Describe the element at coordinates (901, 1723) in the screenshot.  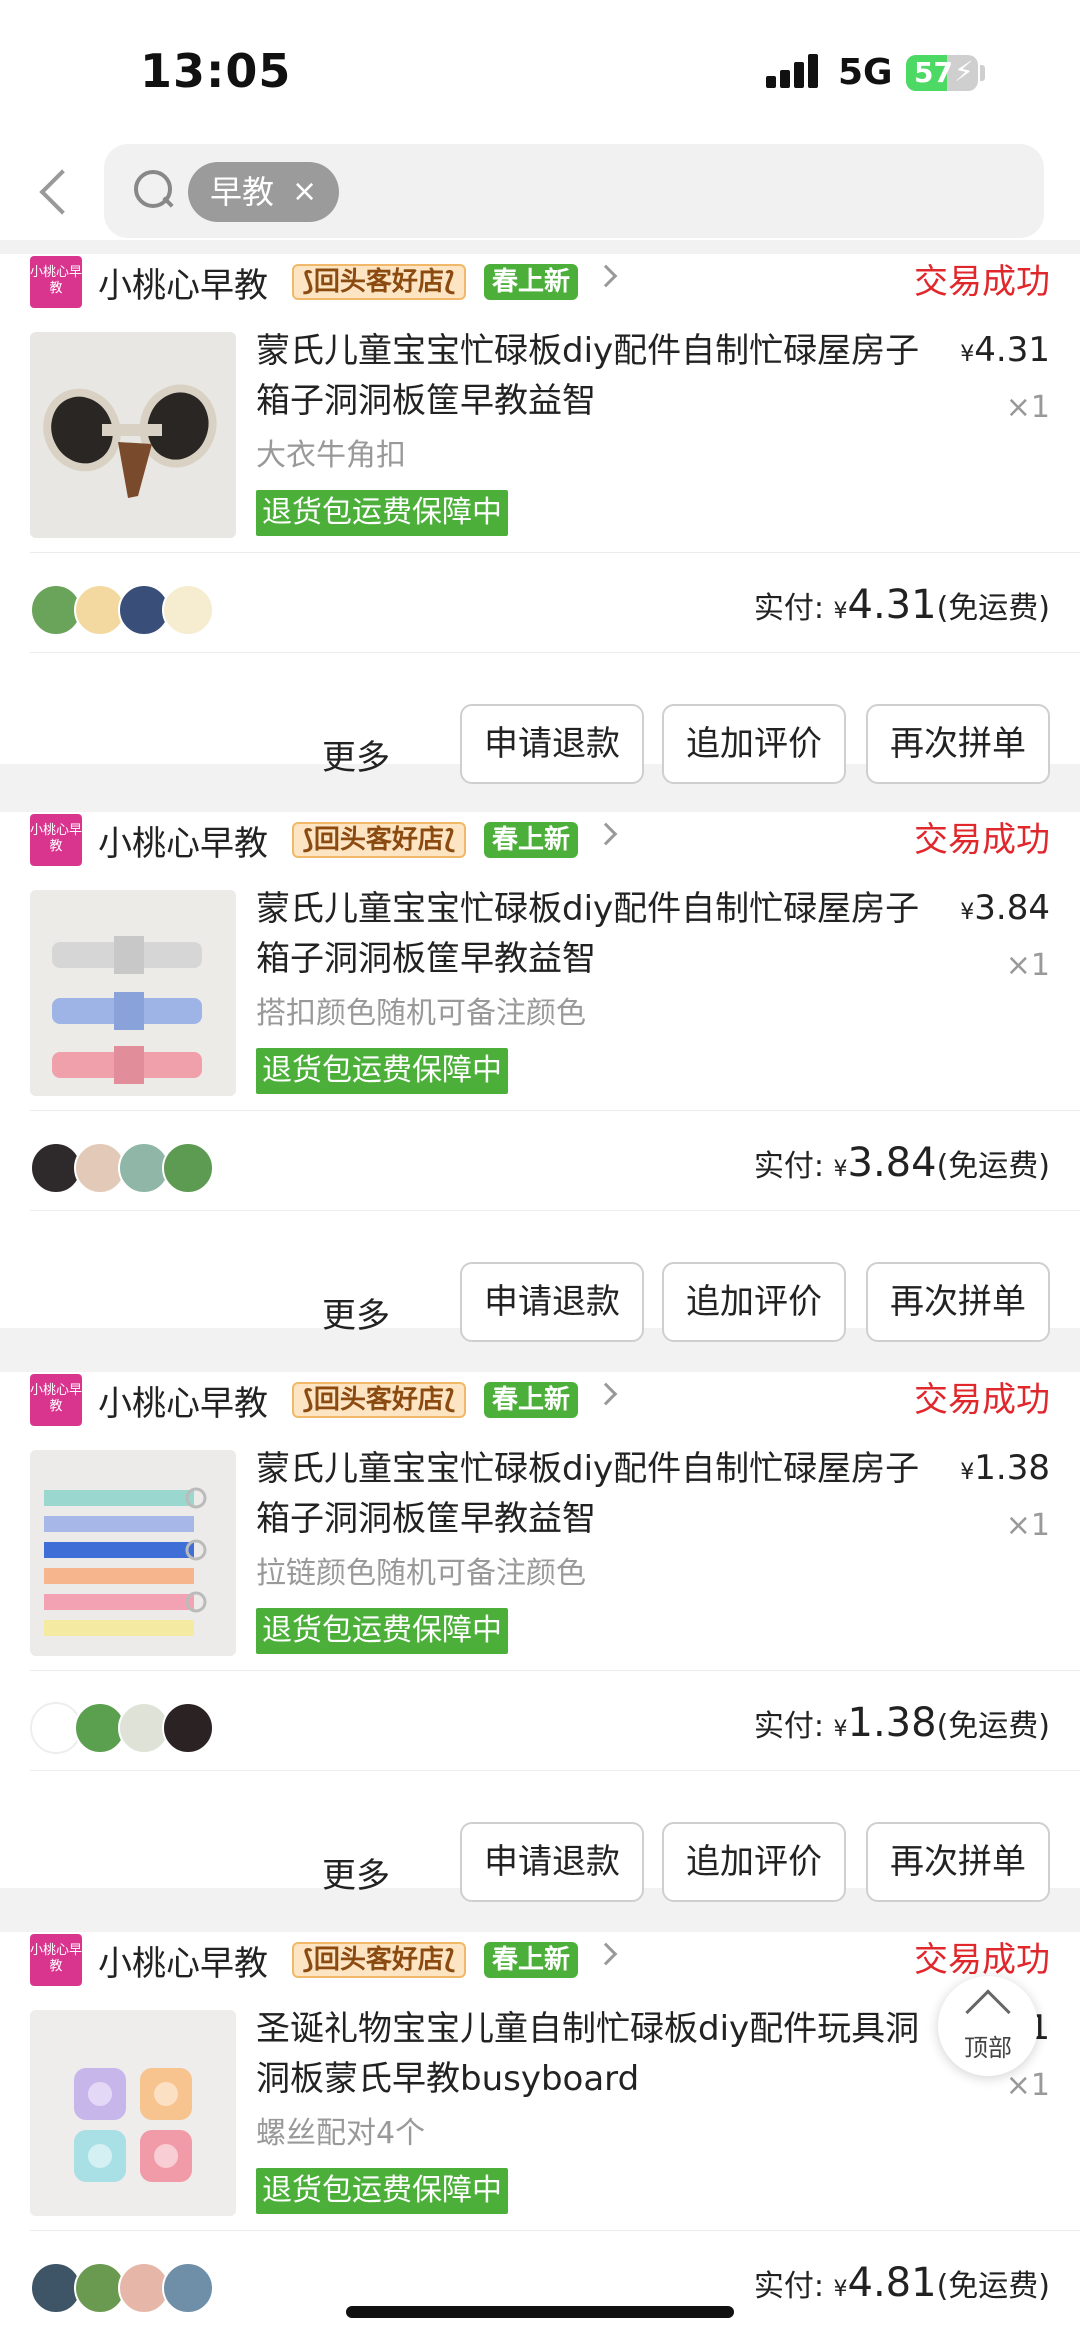
I see `paid-amount: 实付: ¥1.38(免运费)` at that location.